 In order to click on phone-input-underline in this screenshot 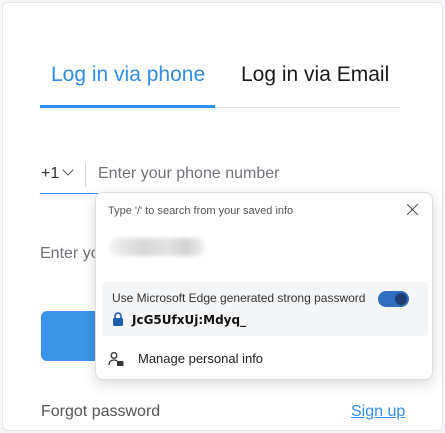, I will do `click(69, 193)`.